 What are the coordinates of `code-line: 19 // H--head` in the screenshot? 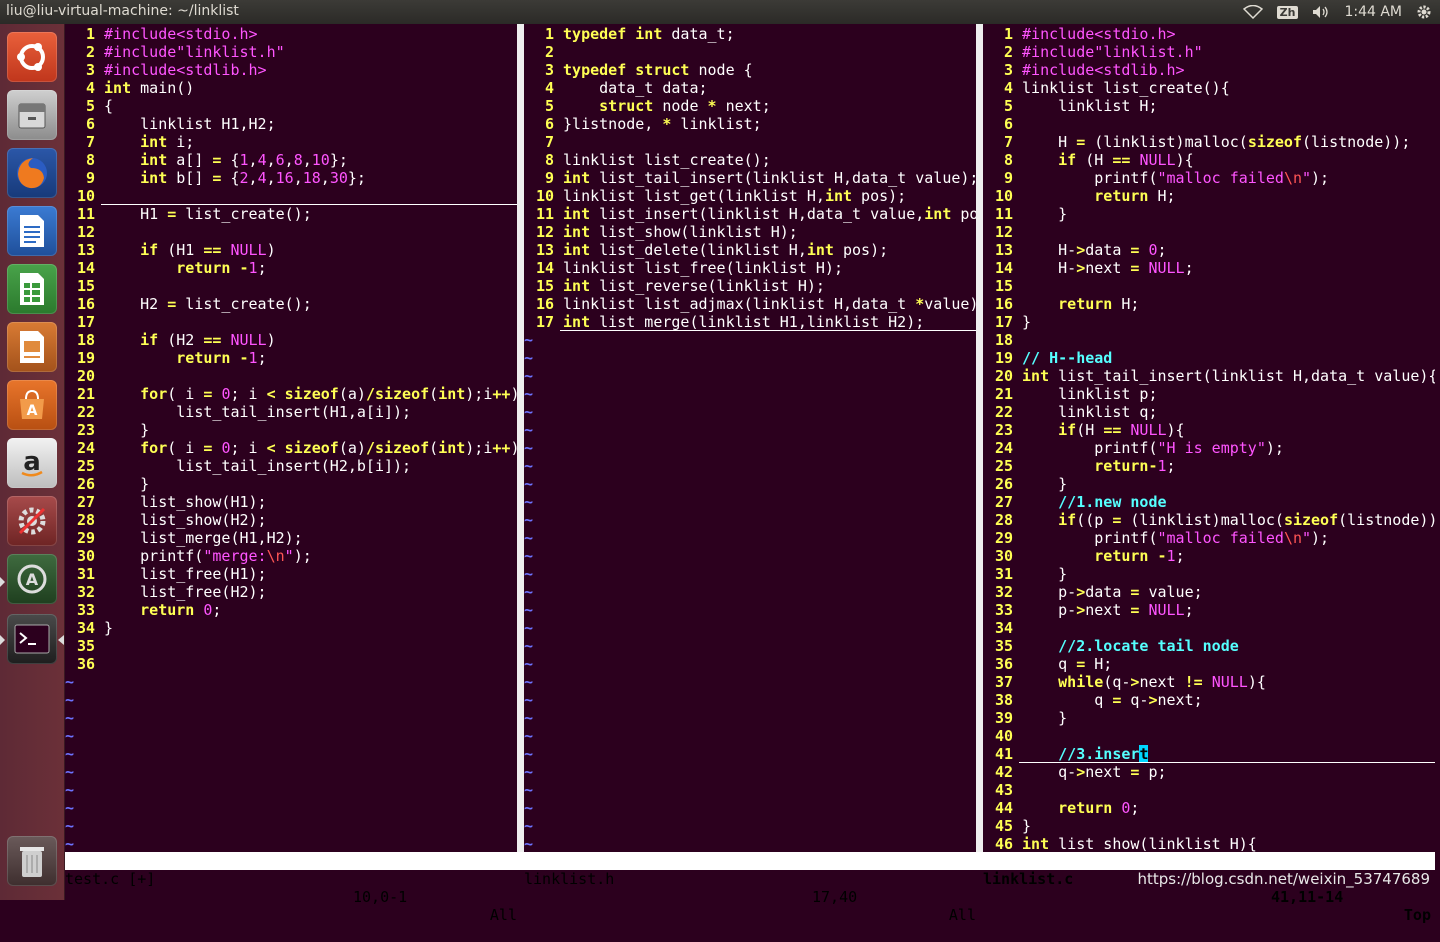 It's located at (1209, 358).